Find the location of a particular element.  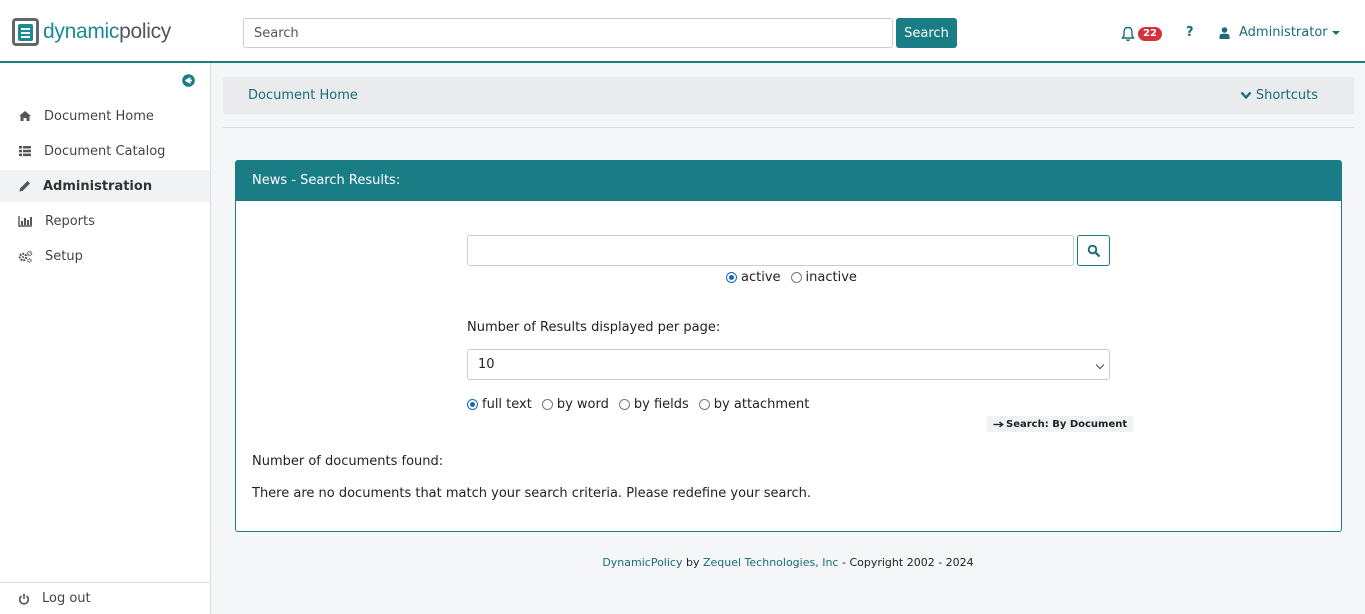

per-page-value: 10 is located at coordinates (486, 364).